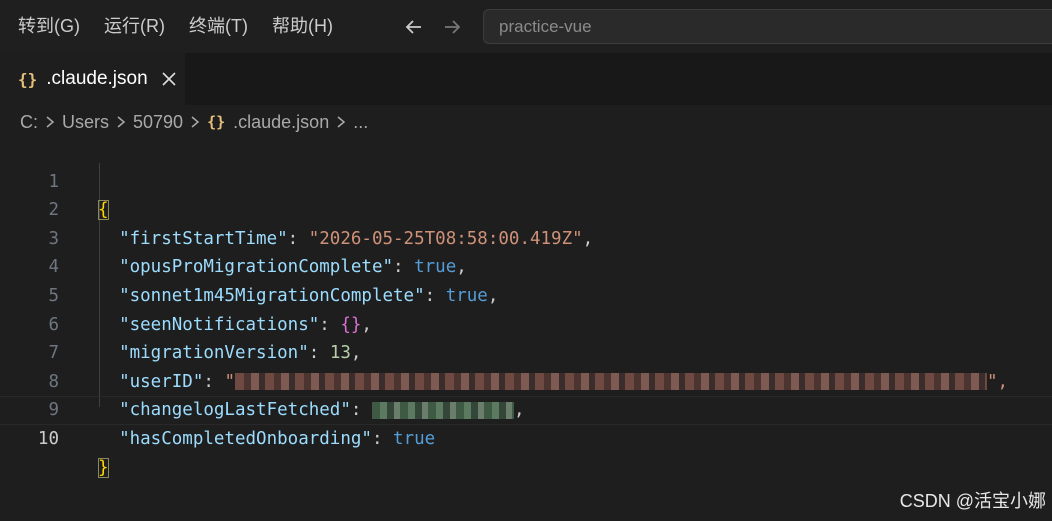  Describe the element at coordinates (48, 438) in the screenshot. I see `line-number: 10` at that location.